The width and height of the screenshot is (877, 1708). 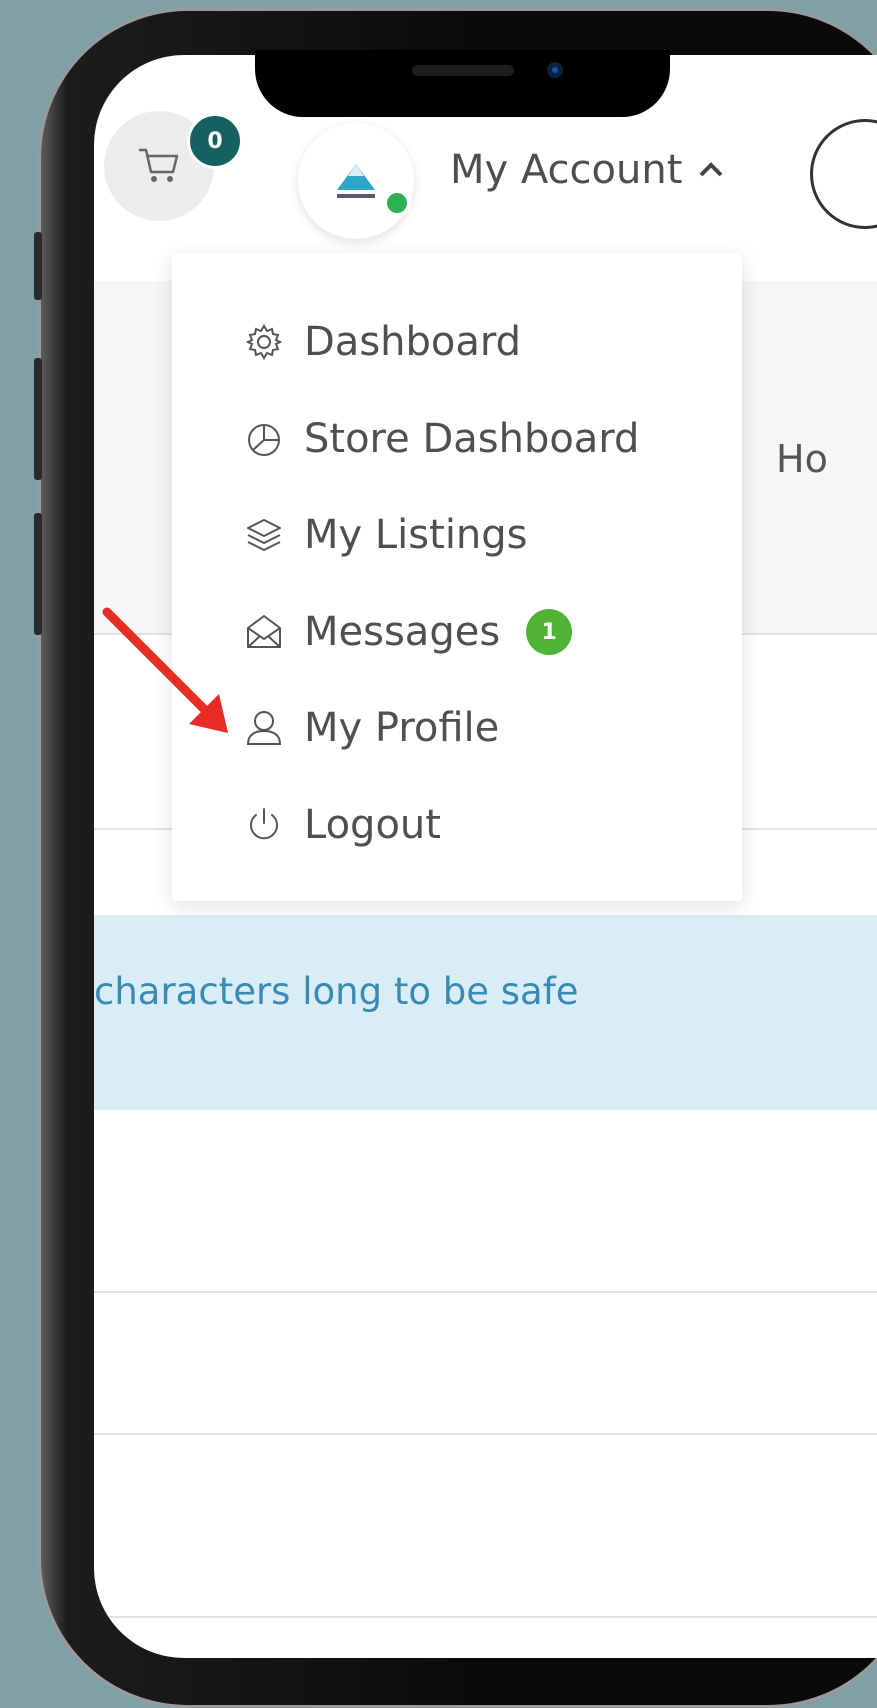 What do you see at coordinates (38, 574) in the screenshot?
I see `phone-side-button-volume-down` at bounding box center [38, 574].